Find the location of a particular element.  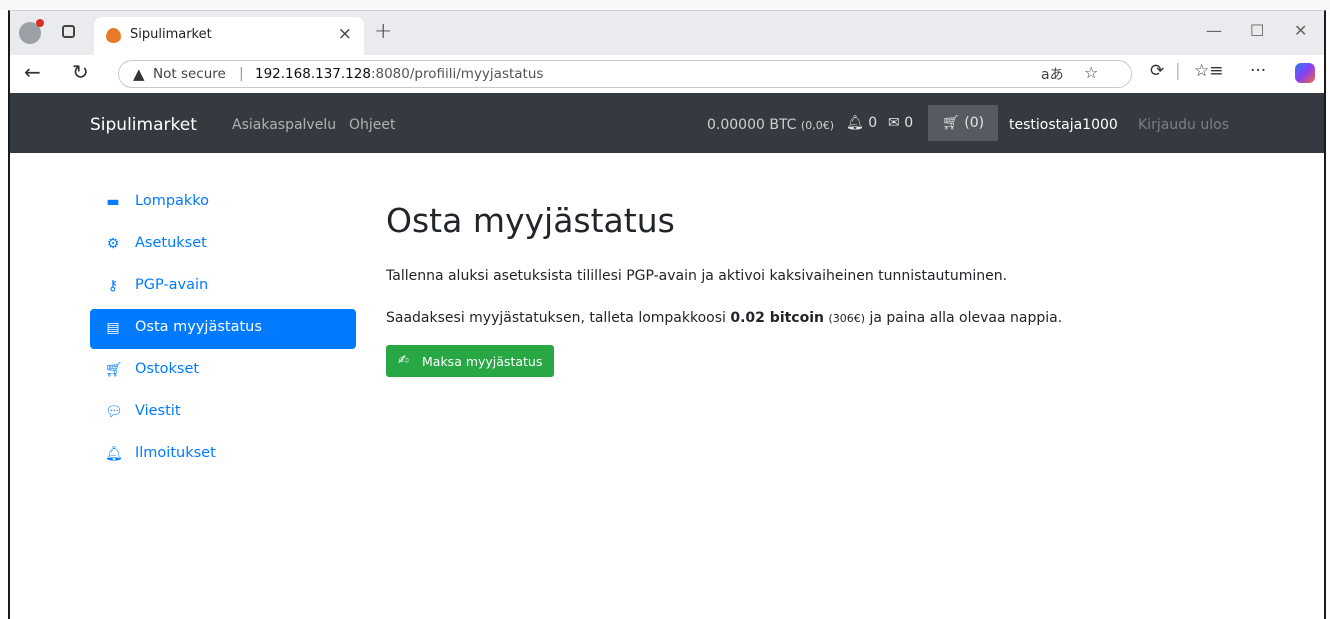

nav-link-asiakaspalvelu: Asiakaspalvelu is located at coordinates (284, 125).